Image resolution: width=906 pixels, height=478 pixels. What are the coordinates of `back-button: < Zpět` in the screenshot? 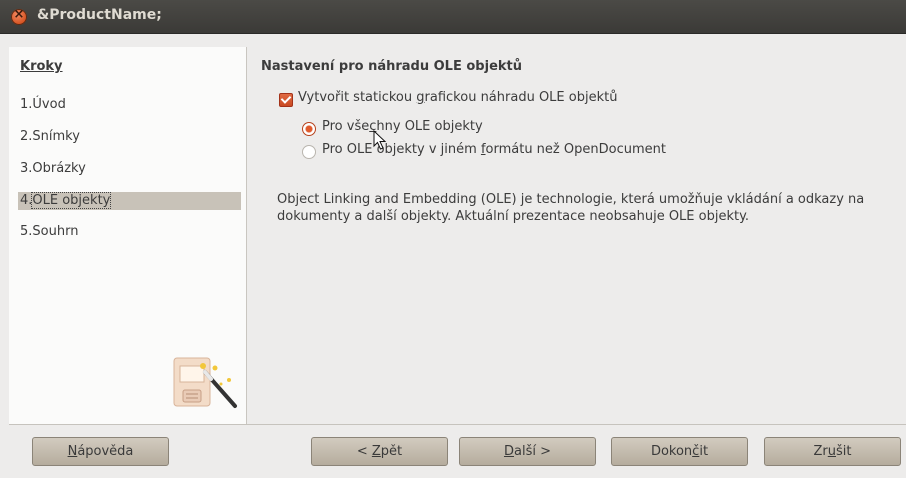 It's located at (379, 451).